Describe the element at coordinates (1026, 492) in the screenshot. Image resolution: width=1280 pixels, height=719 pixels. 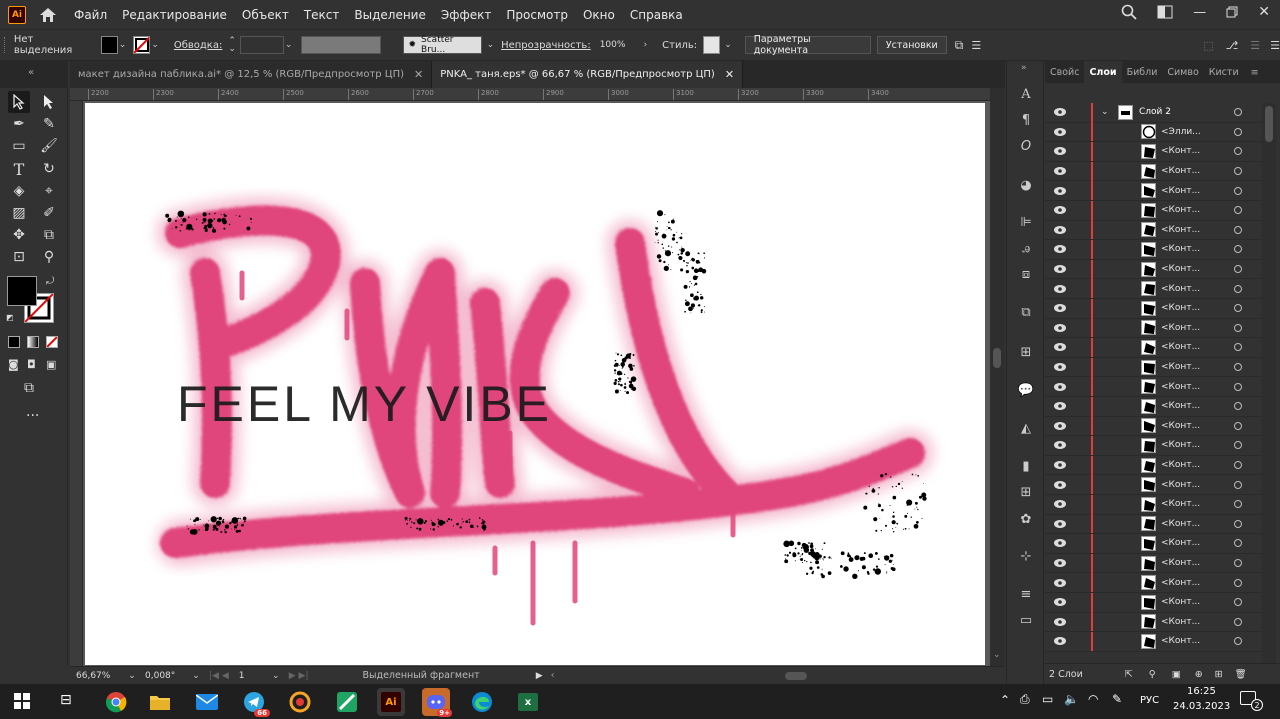
I see `swatches-panel-icon: ⊞` at that location.